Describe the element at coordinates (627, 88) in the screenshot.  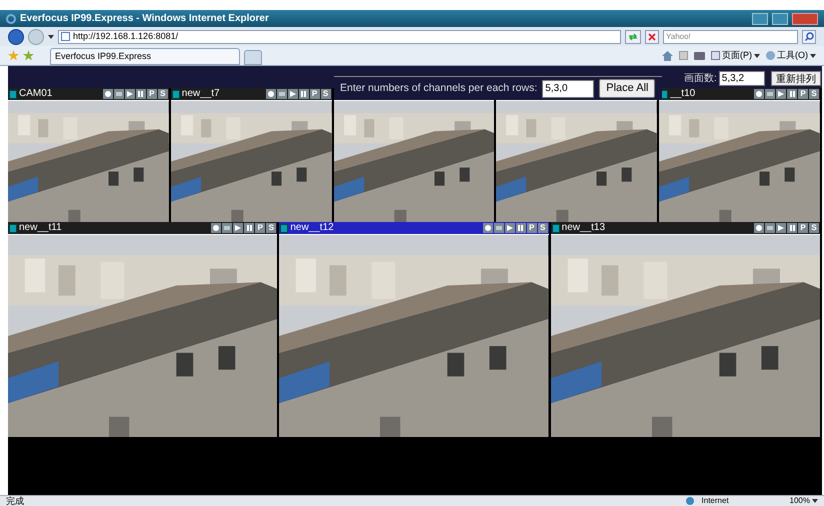
I see `place-all-button: Place All` at that location.